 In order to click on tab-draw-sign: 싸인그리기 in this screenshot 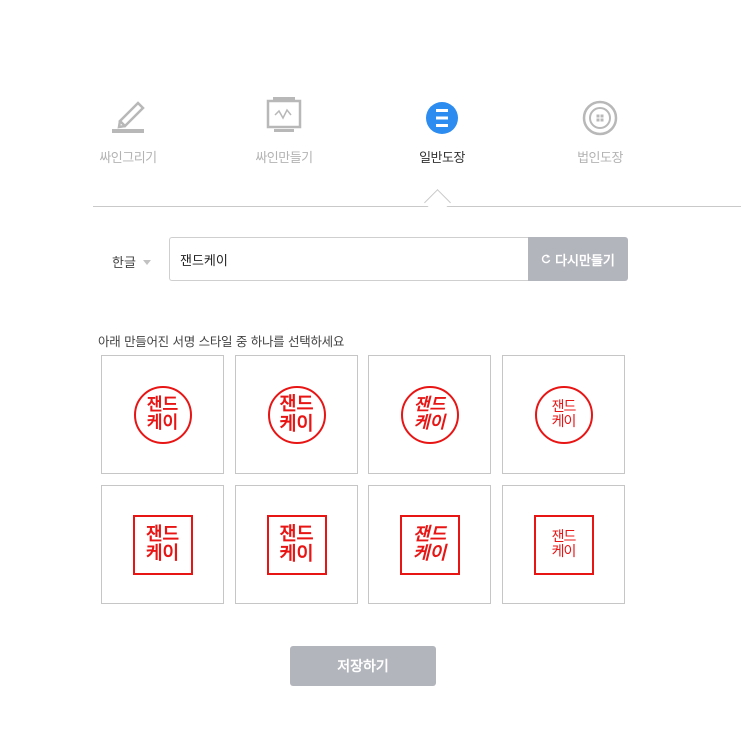, I will do `click(128, 131)`.